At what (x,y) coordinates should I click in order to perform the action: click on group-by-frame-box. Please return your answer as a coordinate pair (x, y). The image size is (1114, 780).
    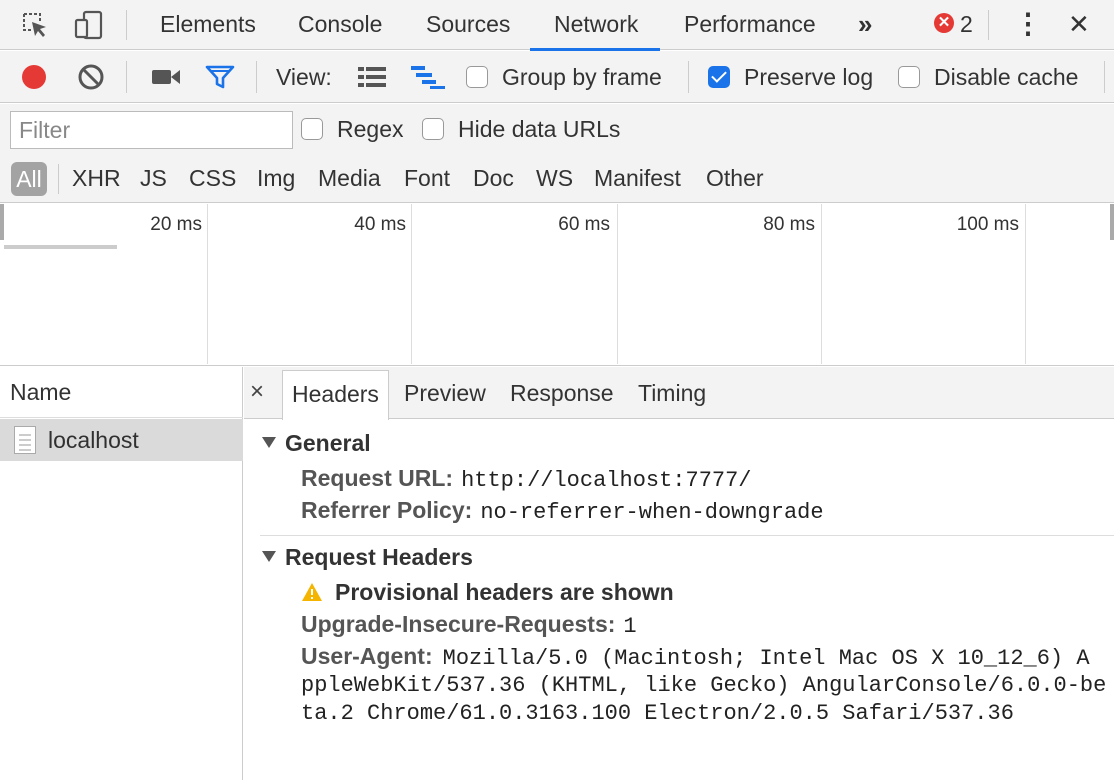
    Looking at the image, I should click on (477, 77).